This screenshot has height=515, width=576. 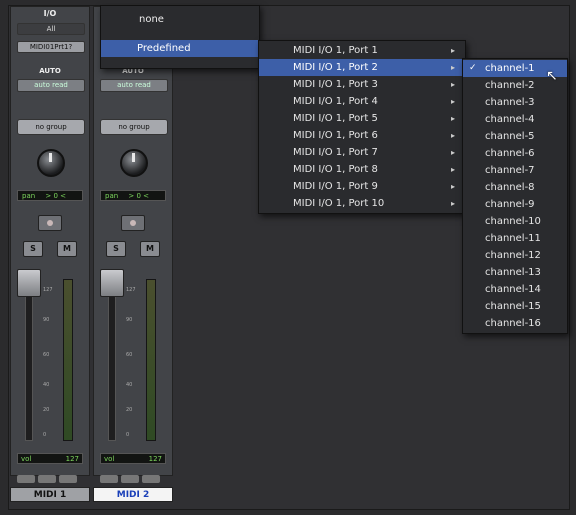 I want to click on port-label: MIDI I/O 1, Port 5, so click(x=335, y=118).